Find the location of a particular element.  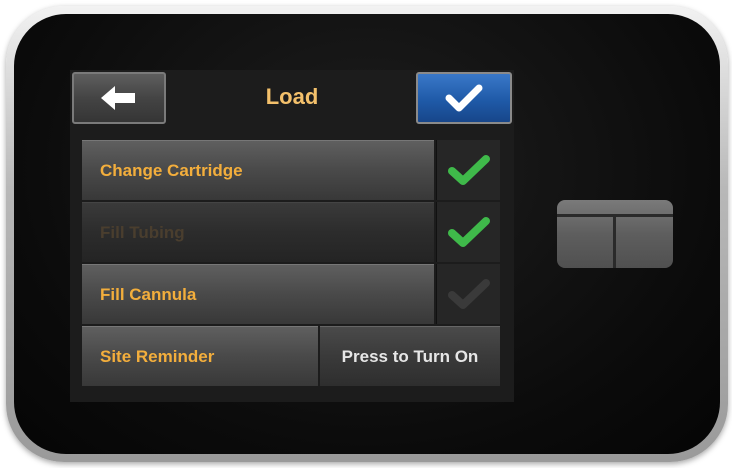

press-to-turn-on-button: Press to Turn On is located at coordinates (410, 356).